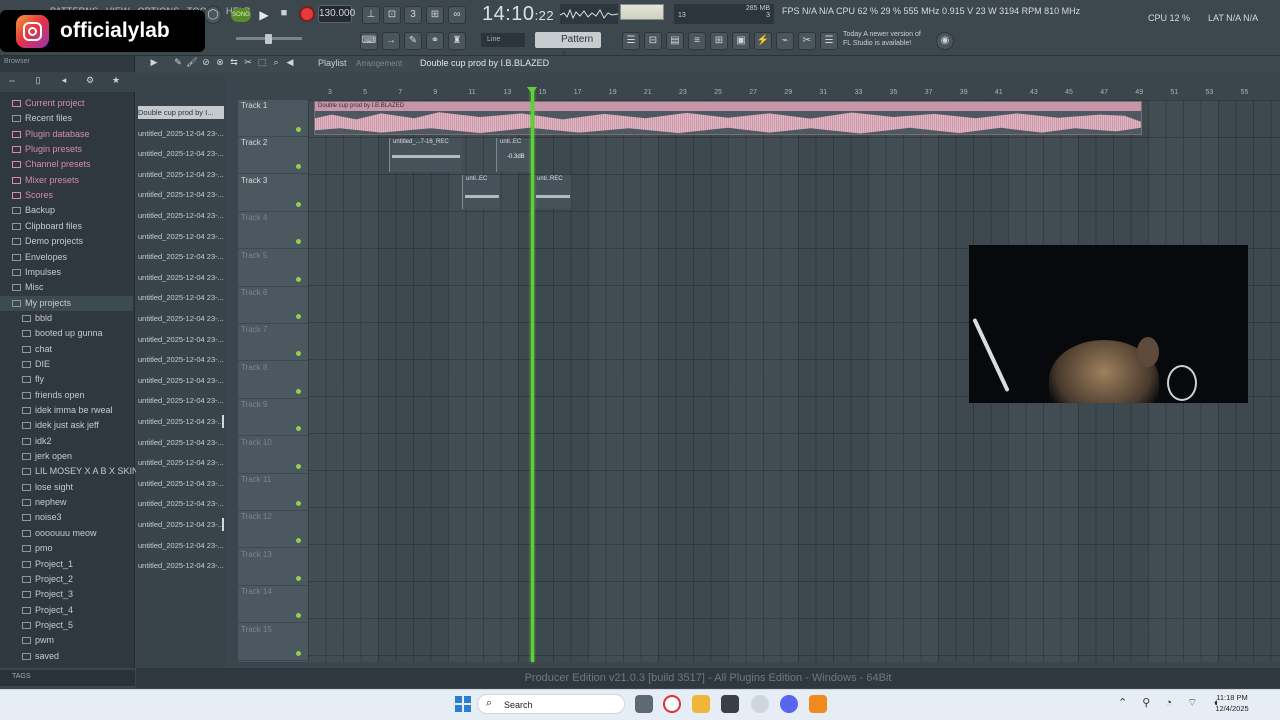 This screenshot has height=720, width=1280. I want to click on browser-item: Project_3, so click(36, 594).